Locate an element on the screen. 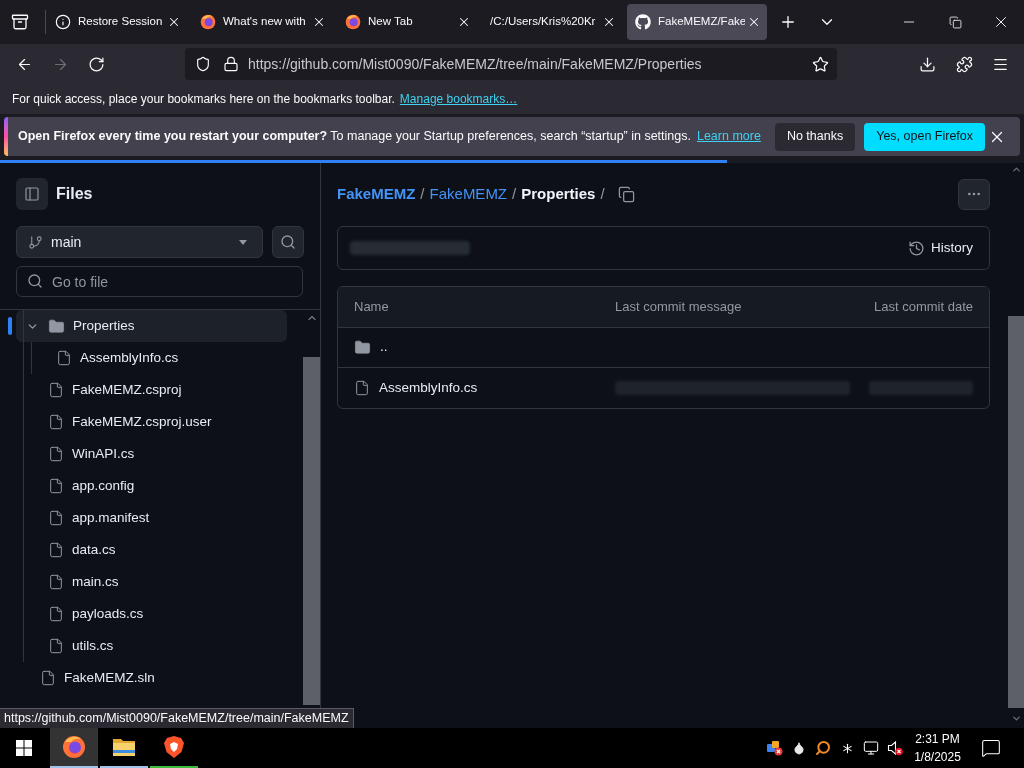  shield-icon is located at coordinates (203, 64).